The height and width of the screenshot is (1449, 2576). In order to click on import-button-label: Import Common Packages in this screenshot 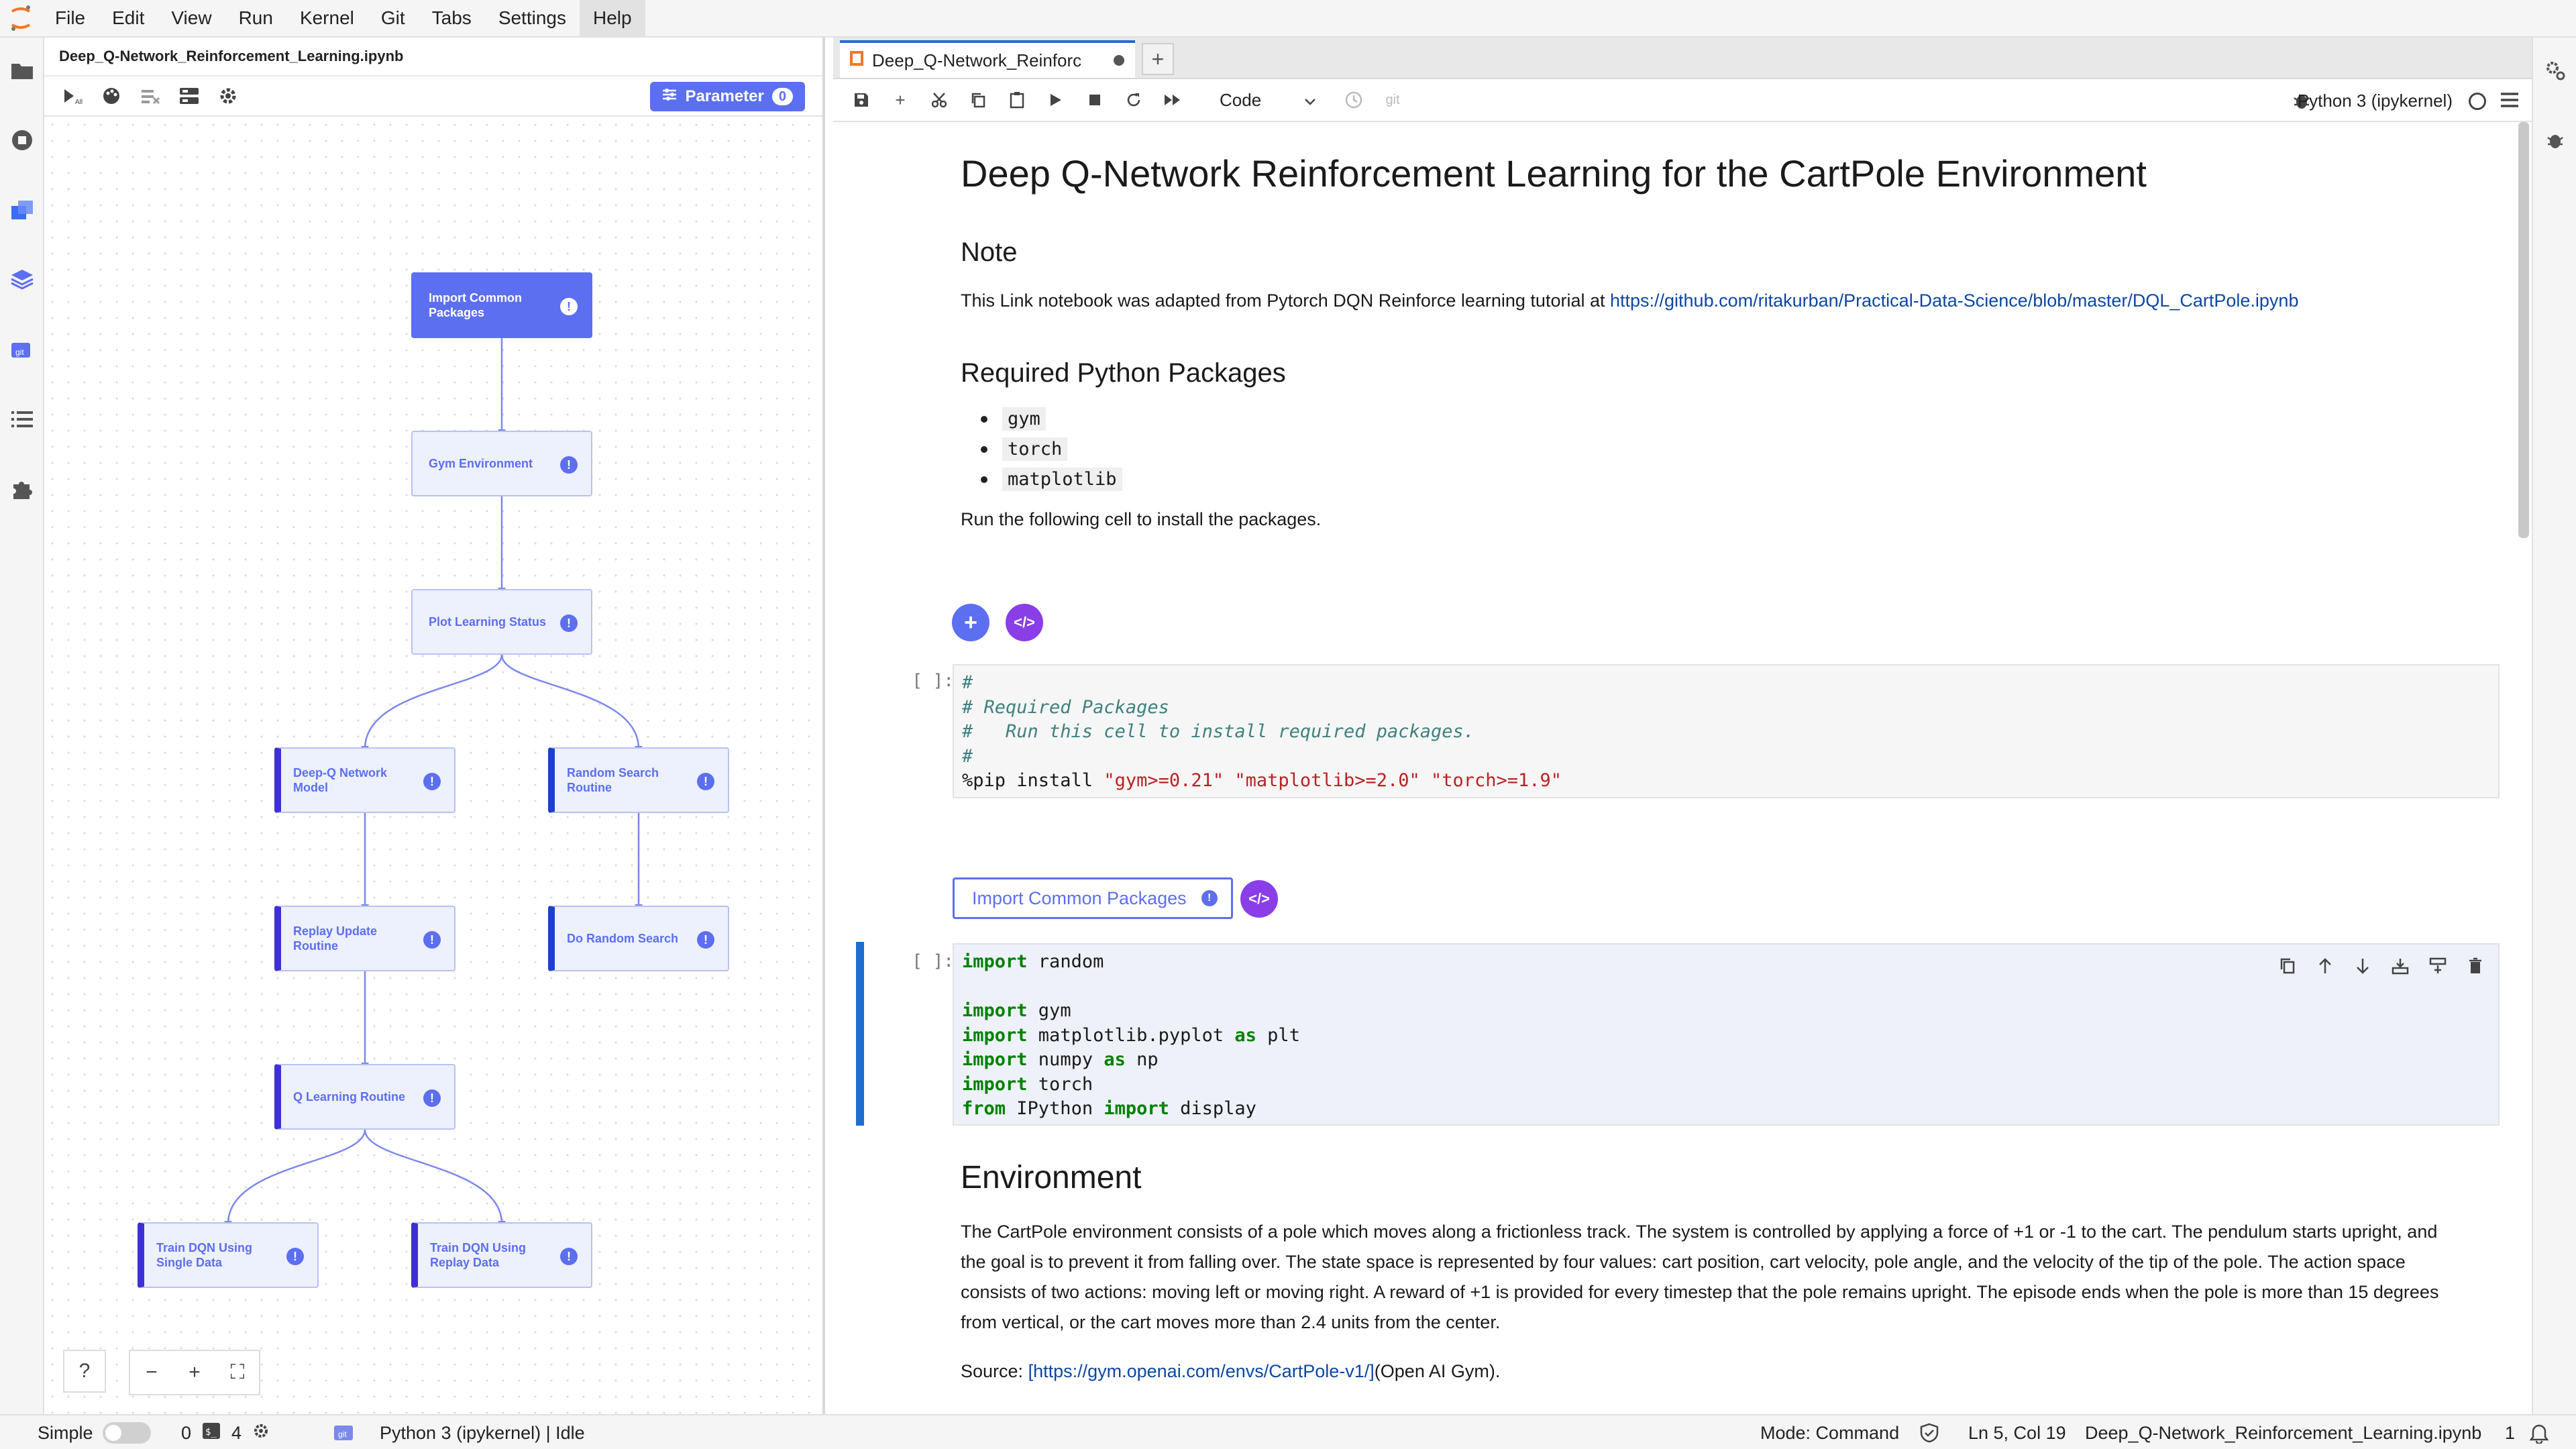, I will do `click(1079, 898)`.